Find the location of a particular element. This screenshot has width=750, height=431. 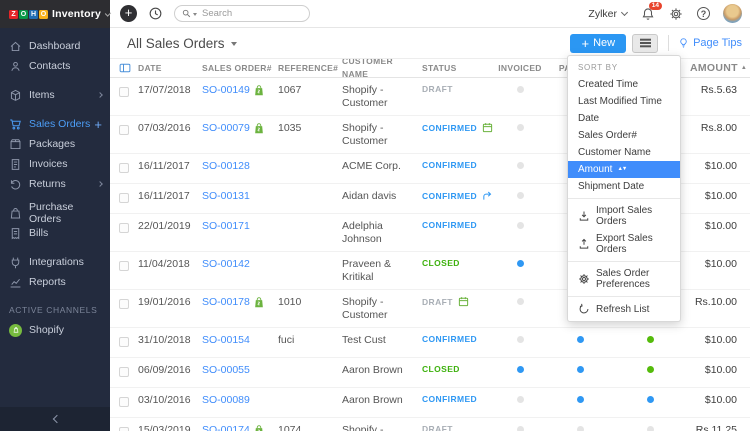

recent-history-icon is located at coordinates (155, 13).